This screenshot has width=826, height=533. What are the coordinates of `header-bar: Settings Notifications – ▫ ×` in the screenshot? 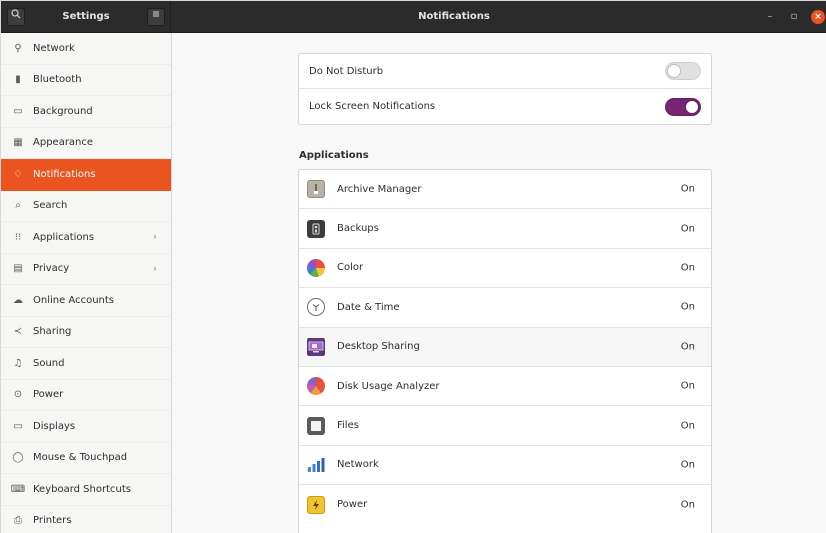 It's located at (413, 17).